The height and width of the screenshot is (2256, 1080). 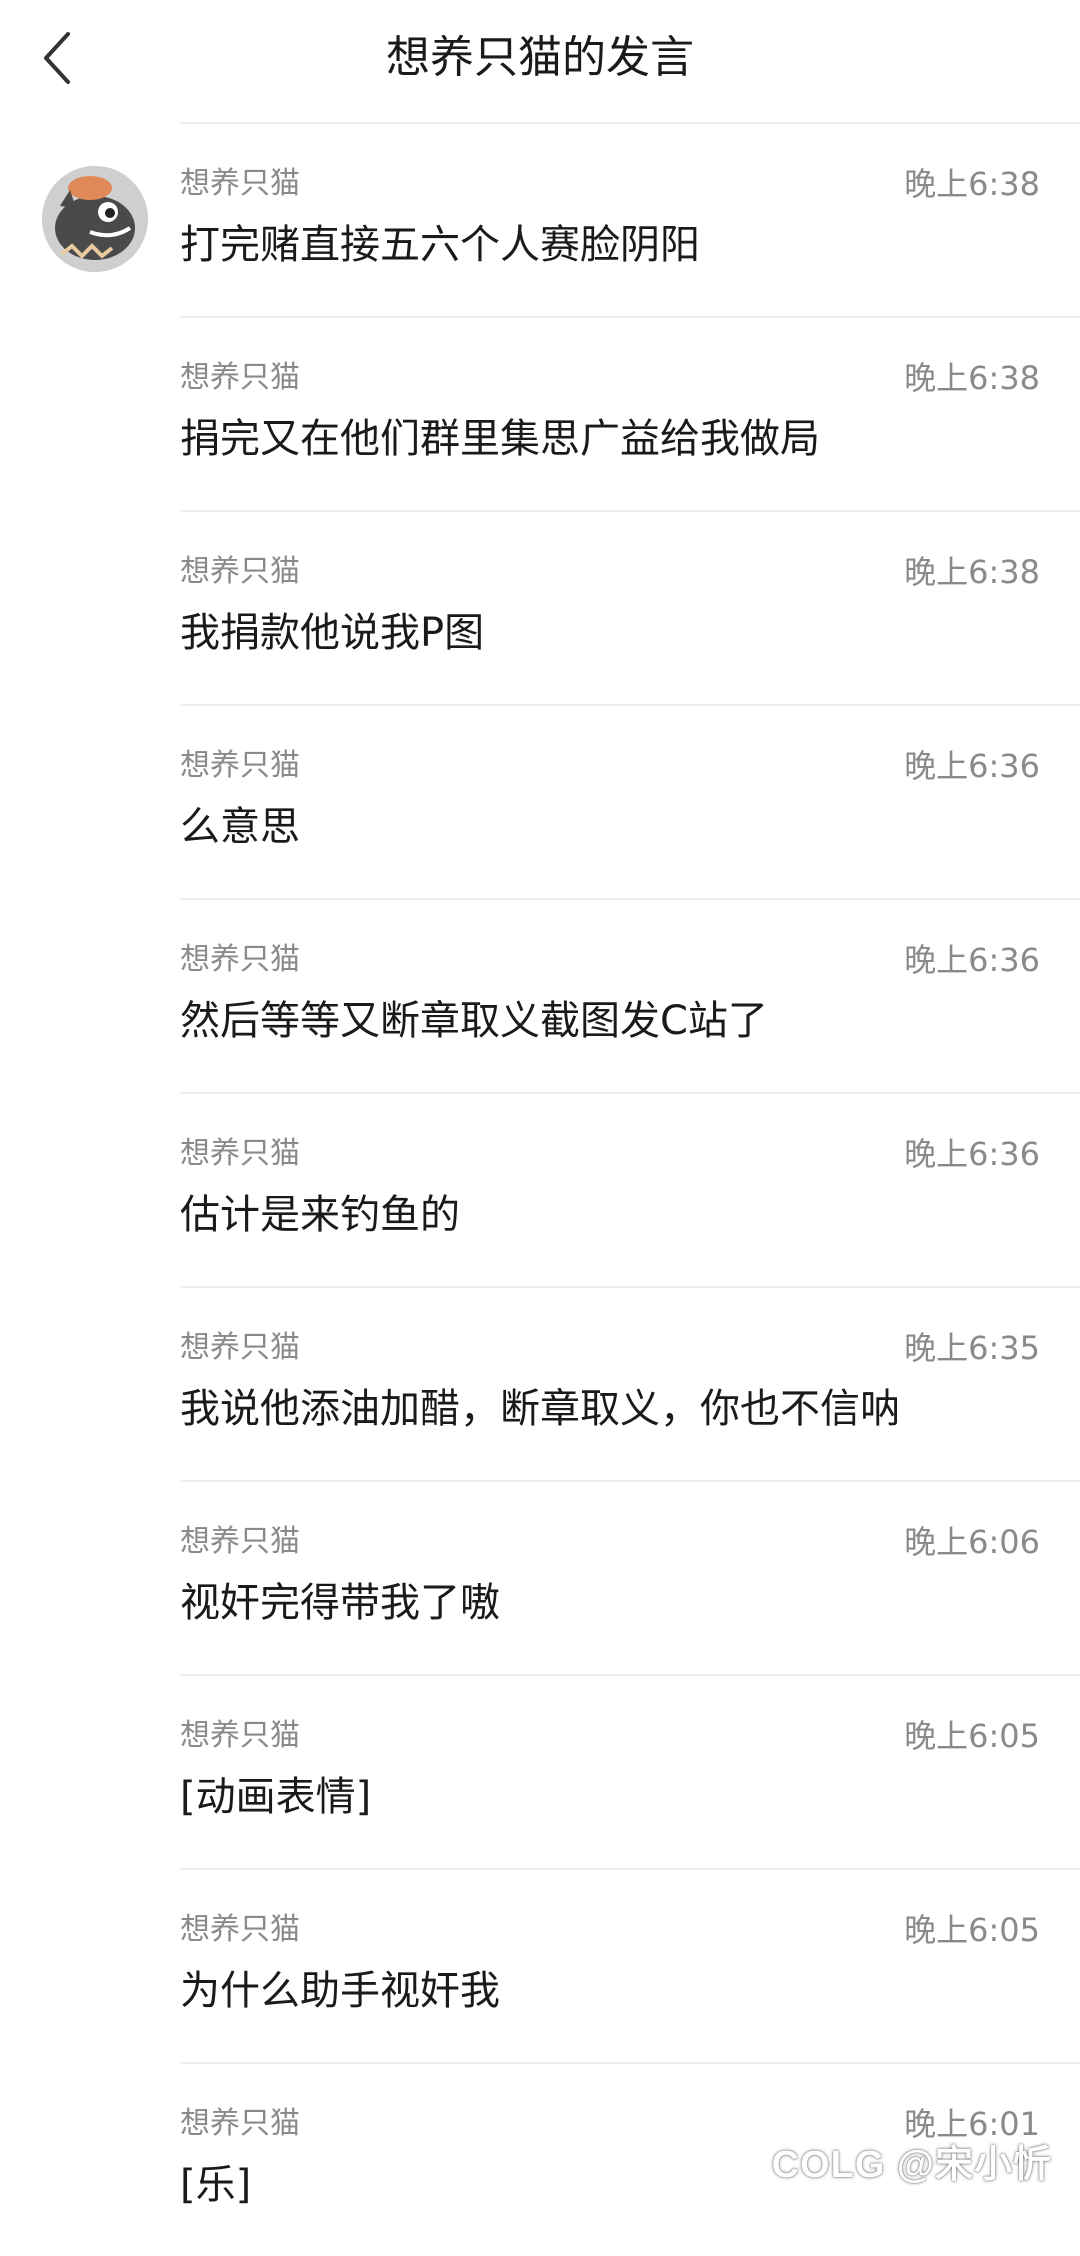 I want to click on watermark: COLG @宋小忻, so click(x=911, y=2165).